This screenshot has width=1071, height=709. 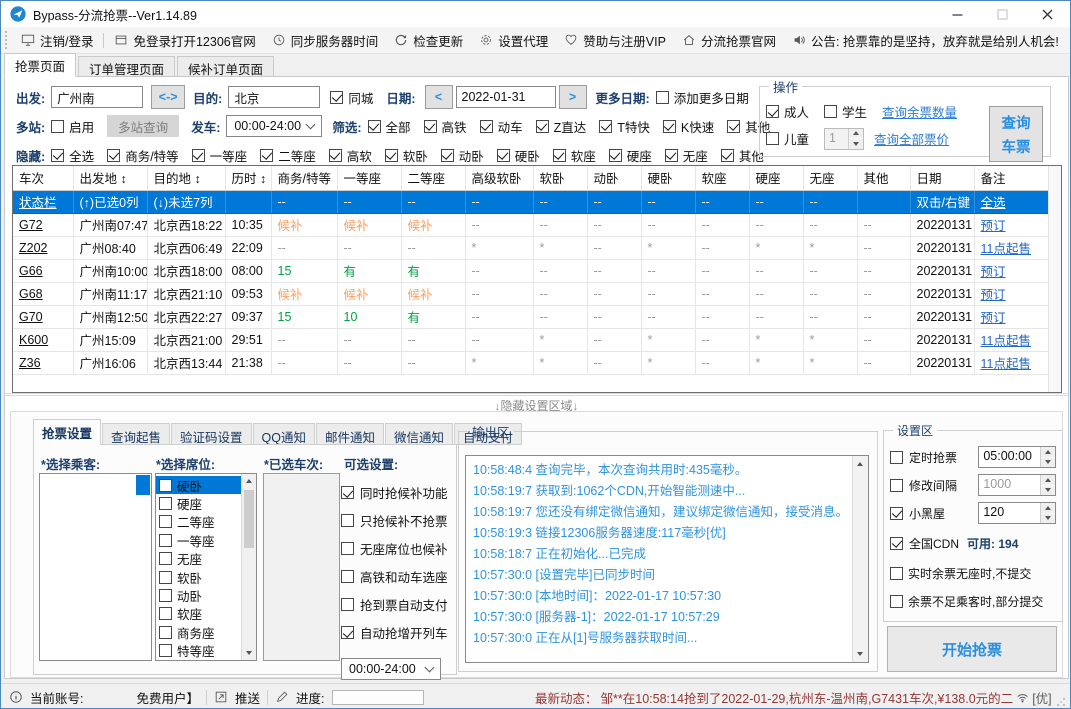 I want to click on child-count-stepper: 1, so click(x=844, y=138).